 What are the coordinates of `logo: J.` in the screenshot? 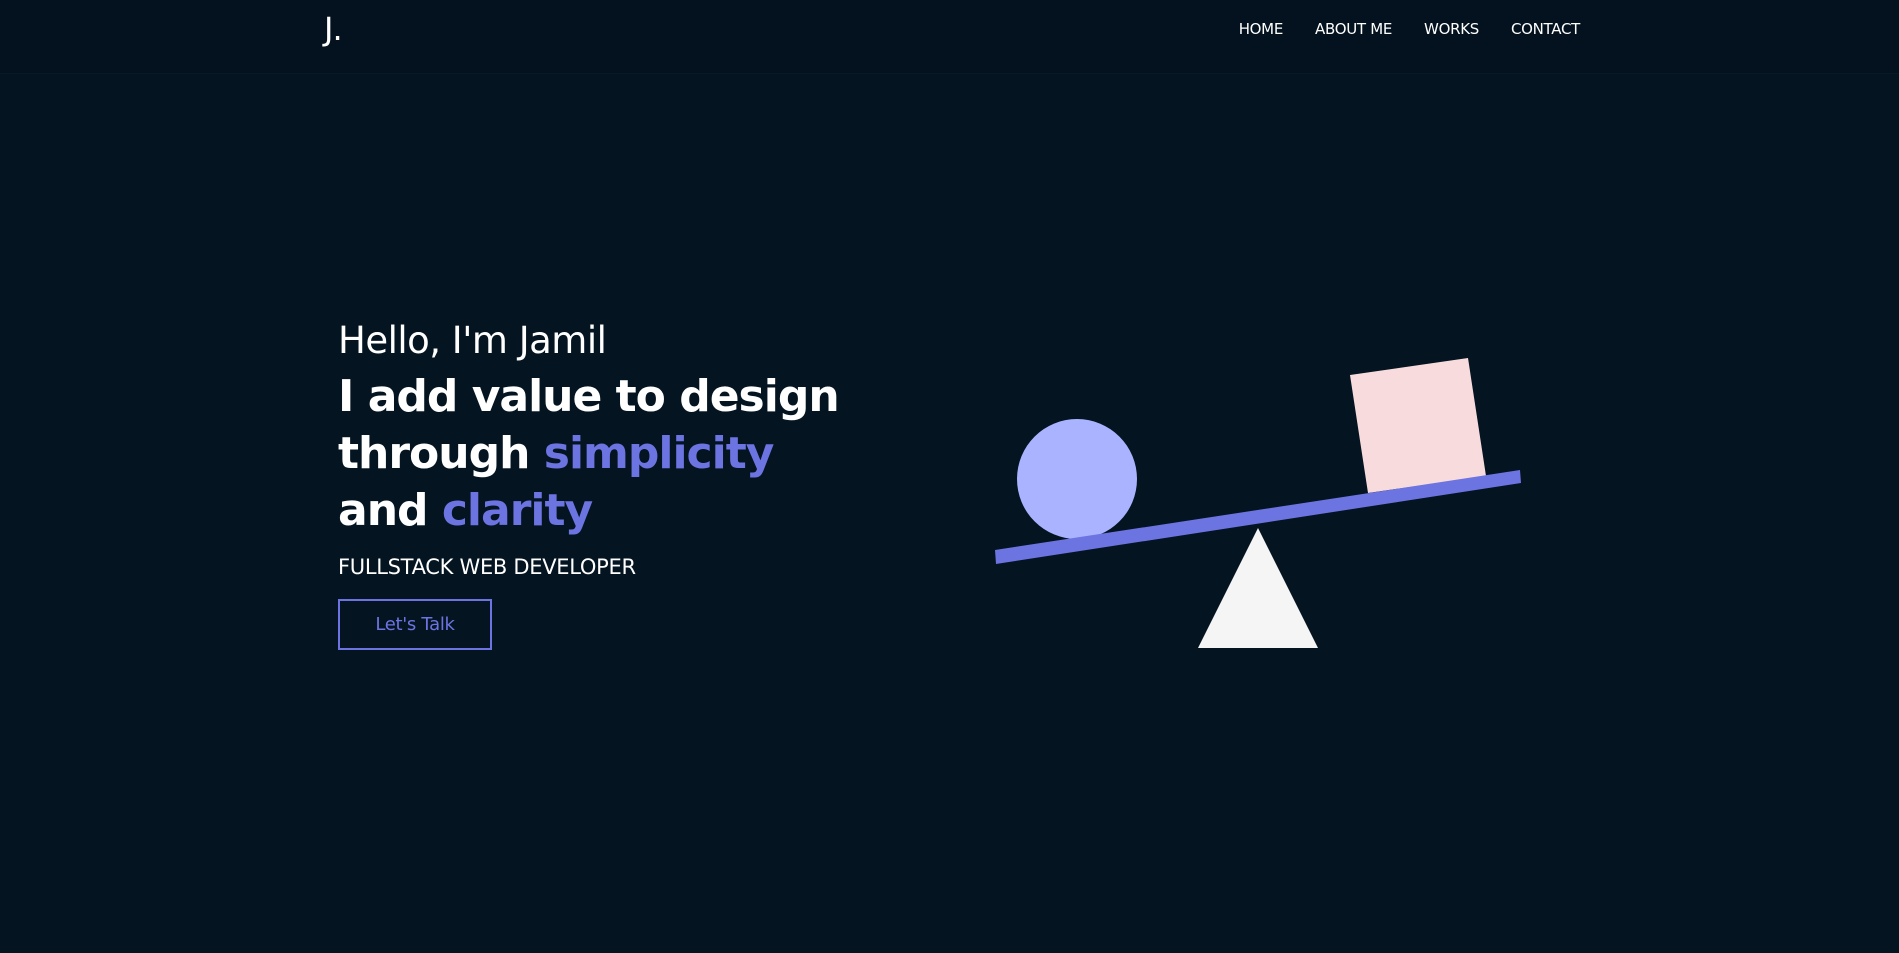 It's located at (333, 29).